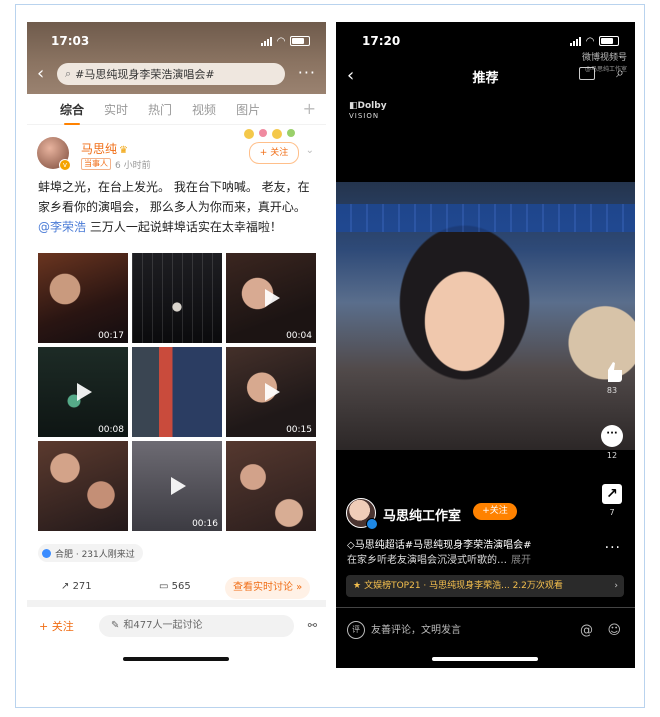  Describe the element at coordinates (614, 631) in the screenshot. I see `emoji-icon: ☺` at that location.